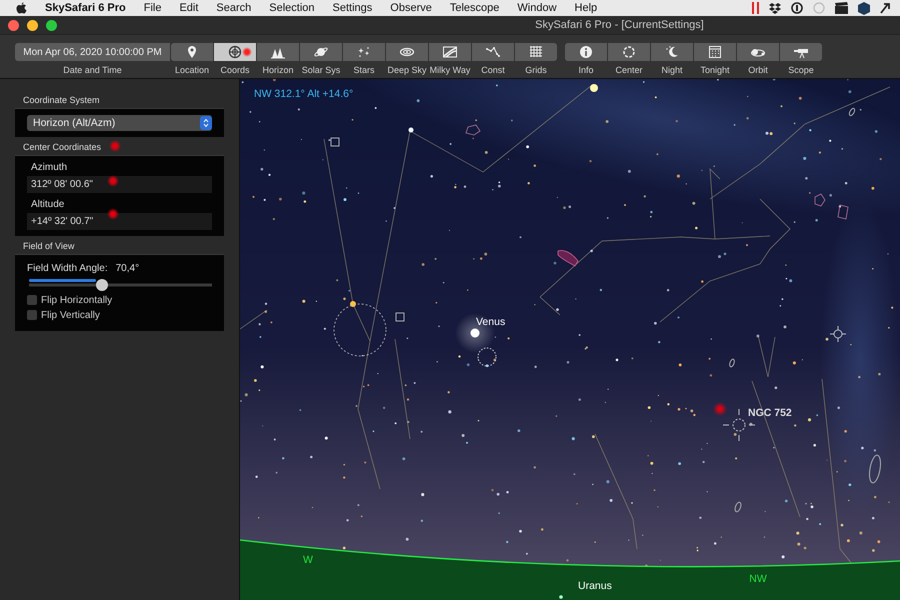 The width and height of the screenshot is (900, 600). I want to click on menu-item: Telescope, so click(475, 8).